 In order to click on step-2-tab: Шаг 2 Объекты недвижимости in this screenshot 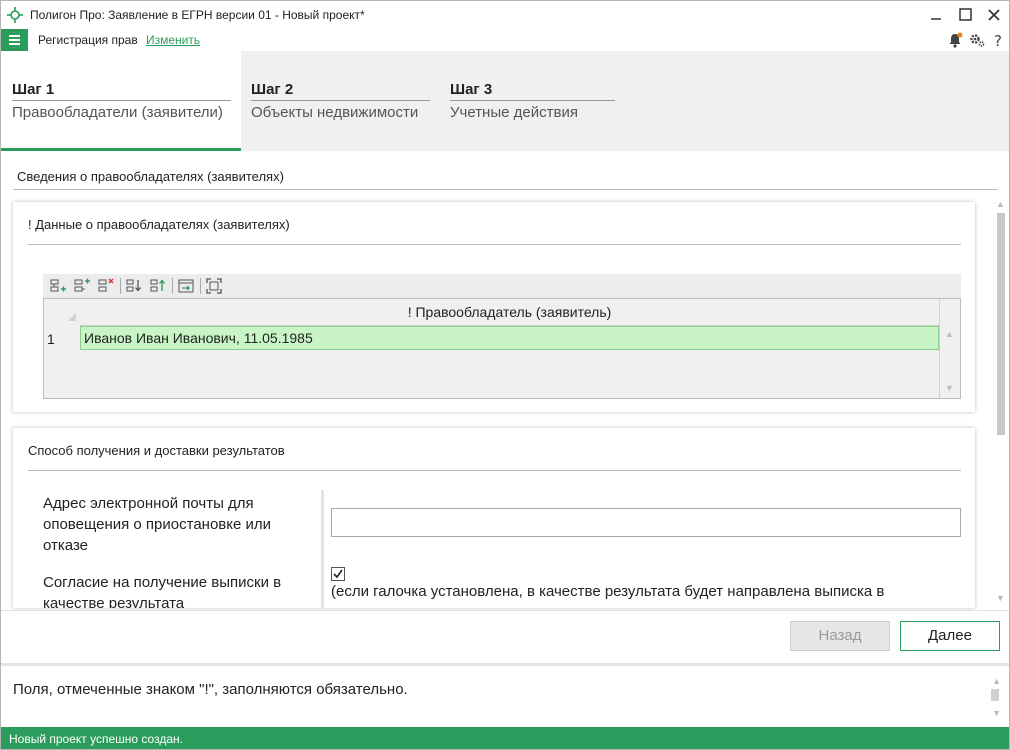, I will do `click(340, 101)`.